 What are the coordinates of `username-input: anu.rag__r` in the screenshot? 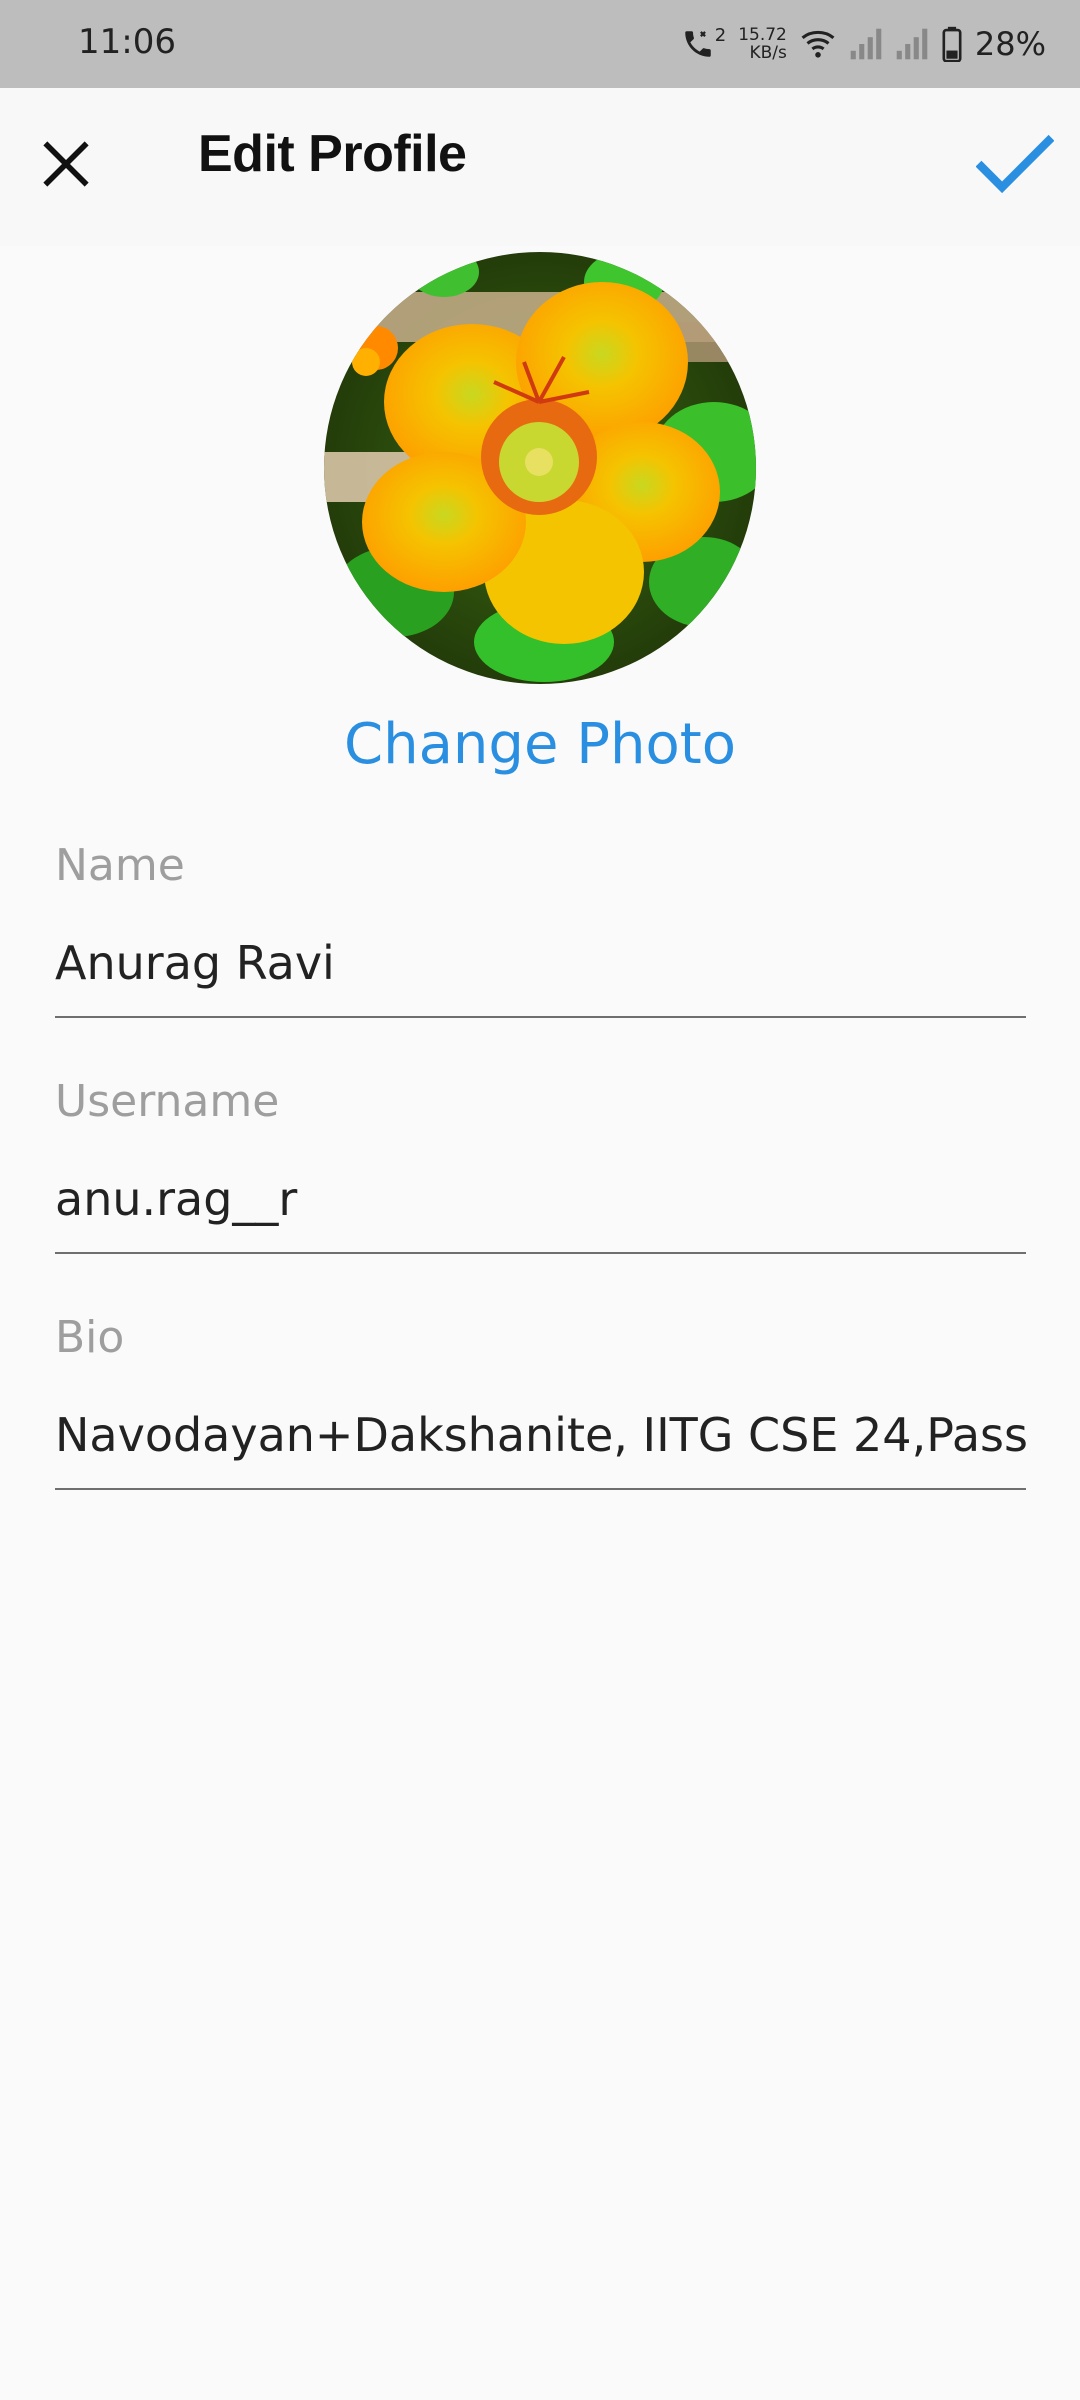 It's located at (540, 1199).